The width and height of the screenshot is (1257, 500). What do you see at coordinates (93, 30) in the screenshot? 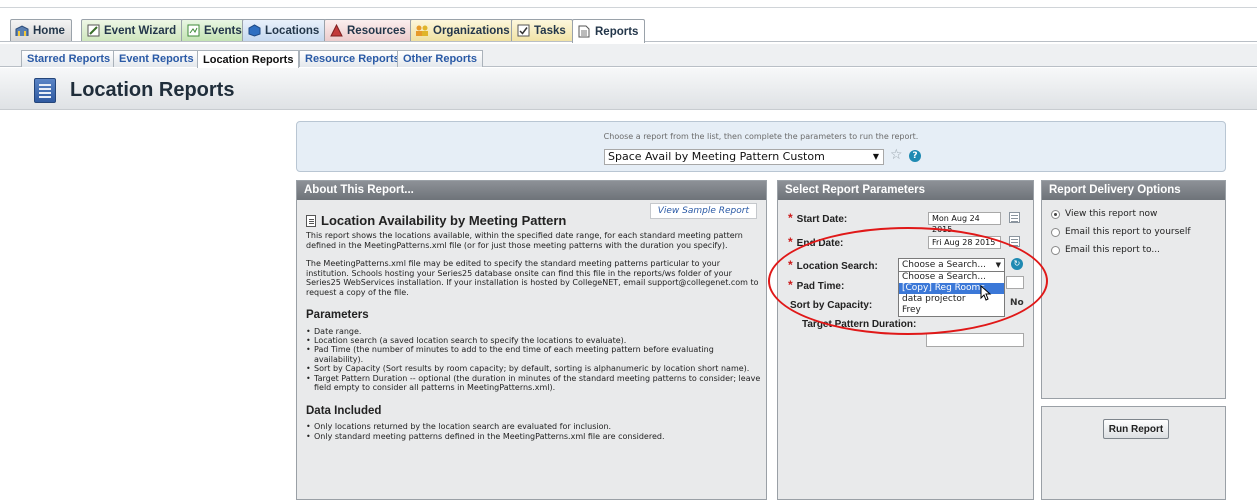
I see `wizard-icon` at bounding box center [93, 30].